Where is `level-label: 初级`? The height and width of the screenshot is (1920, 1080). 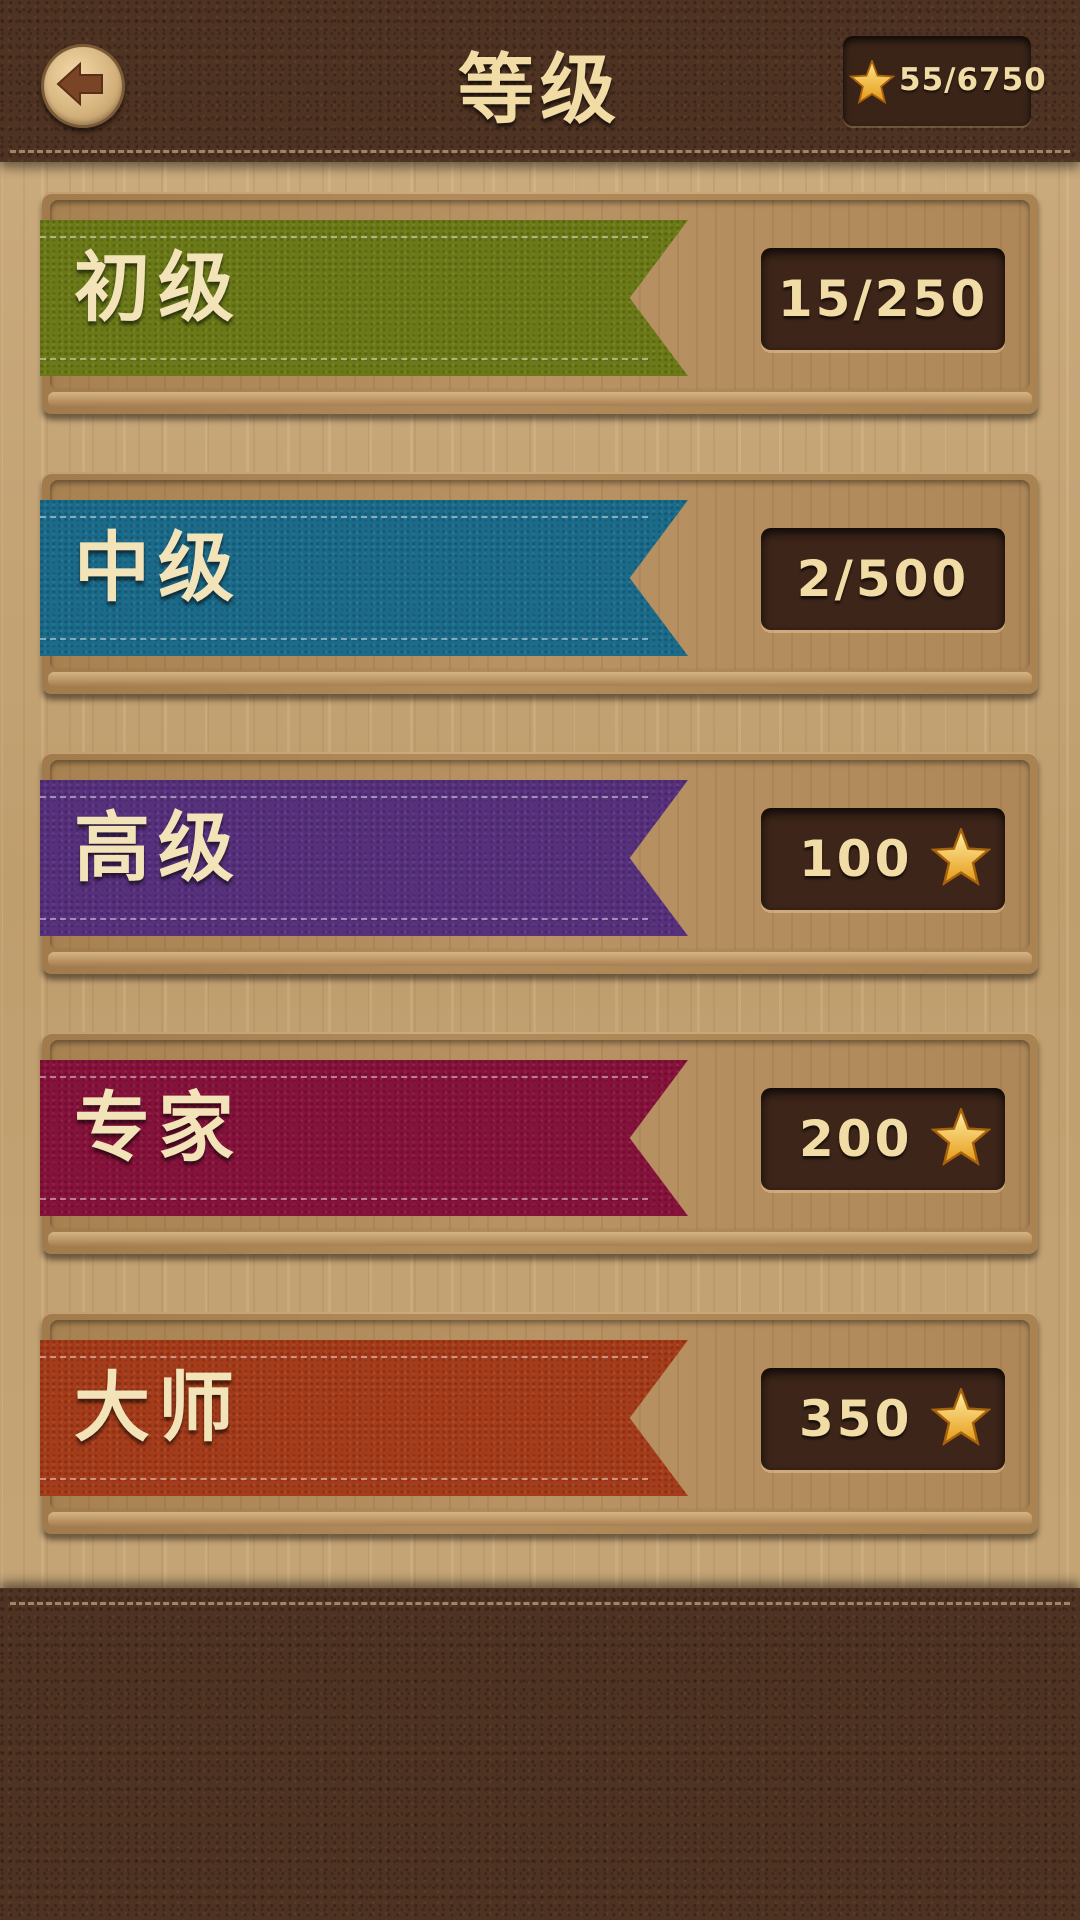 level-label: 初级 is located at coordinates (158, 287).